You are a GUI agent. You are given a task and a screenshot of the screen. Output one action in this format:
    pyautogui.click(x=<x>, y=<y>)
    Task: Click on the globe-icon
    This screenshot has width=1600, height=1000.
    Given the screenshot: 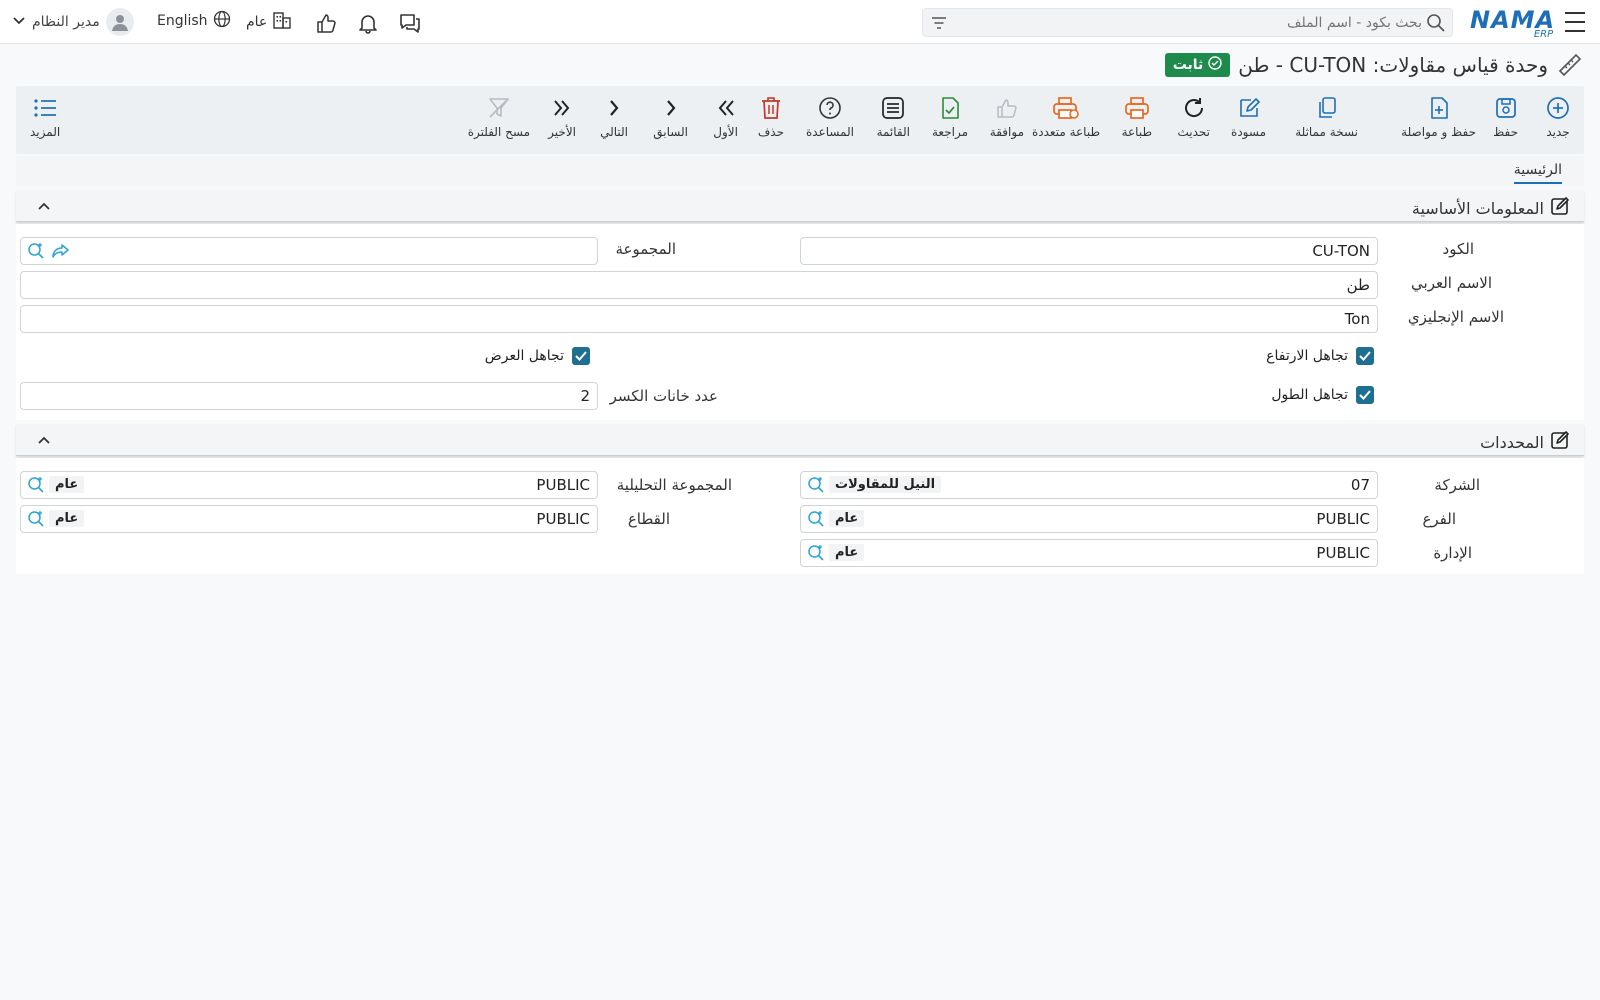 What is the action you would take?
    pyautogui.click(x=222, y=21)
    